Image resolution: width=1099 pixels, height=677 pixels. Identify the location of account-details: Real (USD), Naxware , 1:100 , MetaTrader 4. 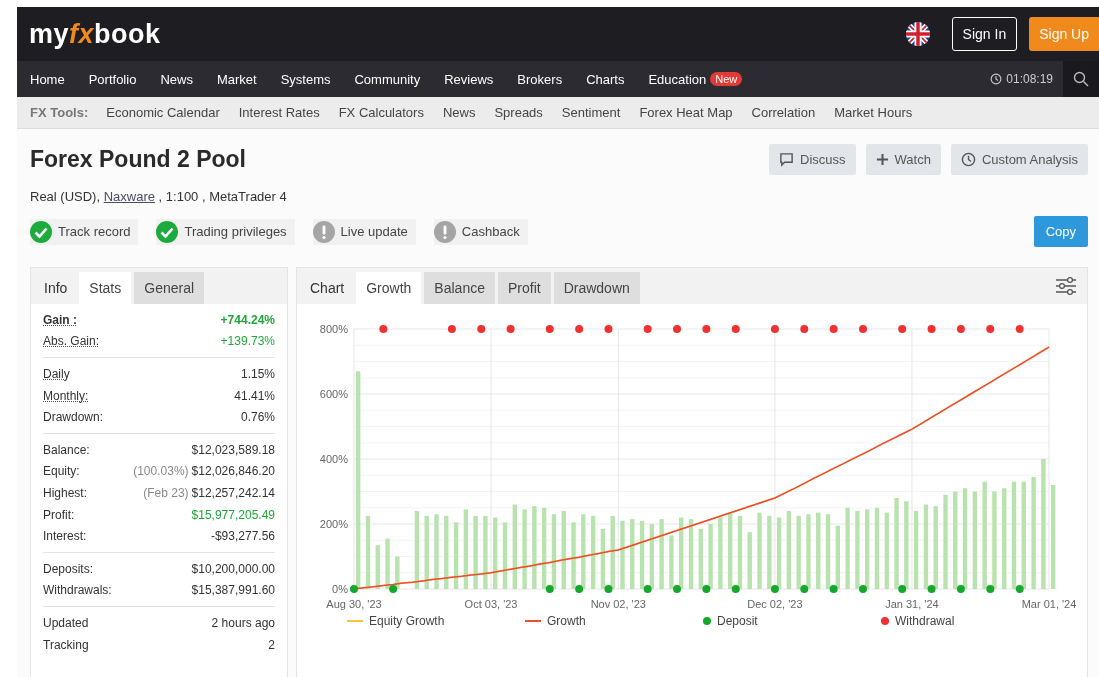
(159, 196).